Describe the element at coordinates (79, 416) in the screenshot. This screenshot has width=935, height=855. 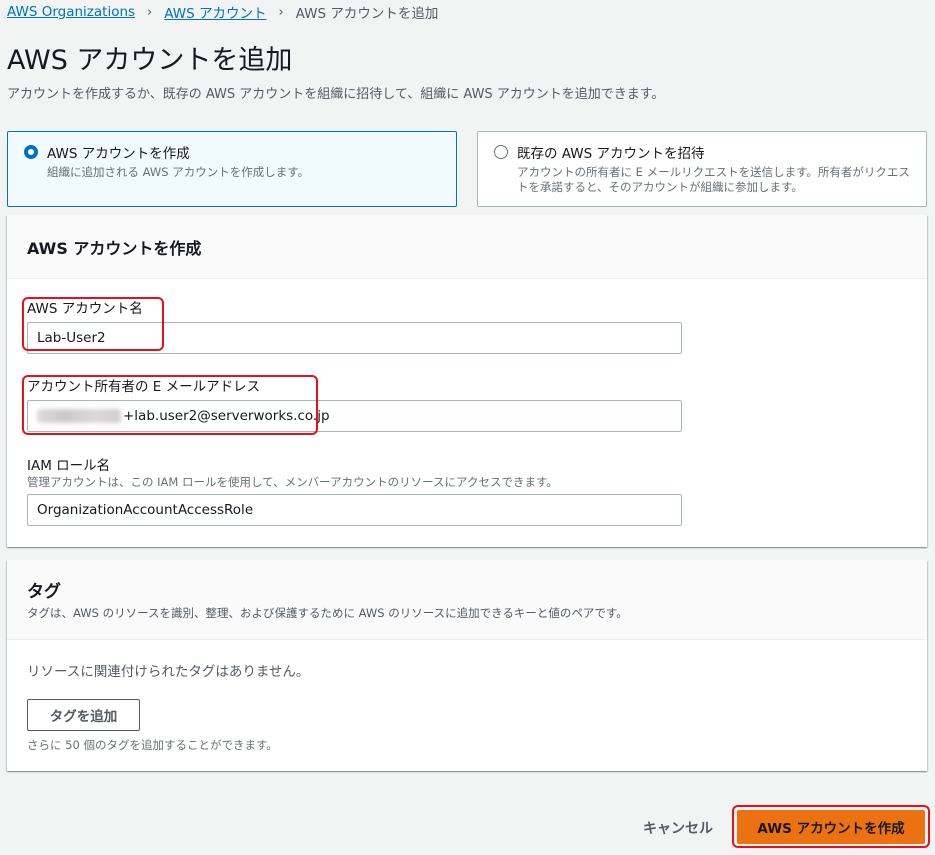
I see `redacted-email-prefix` at that location.